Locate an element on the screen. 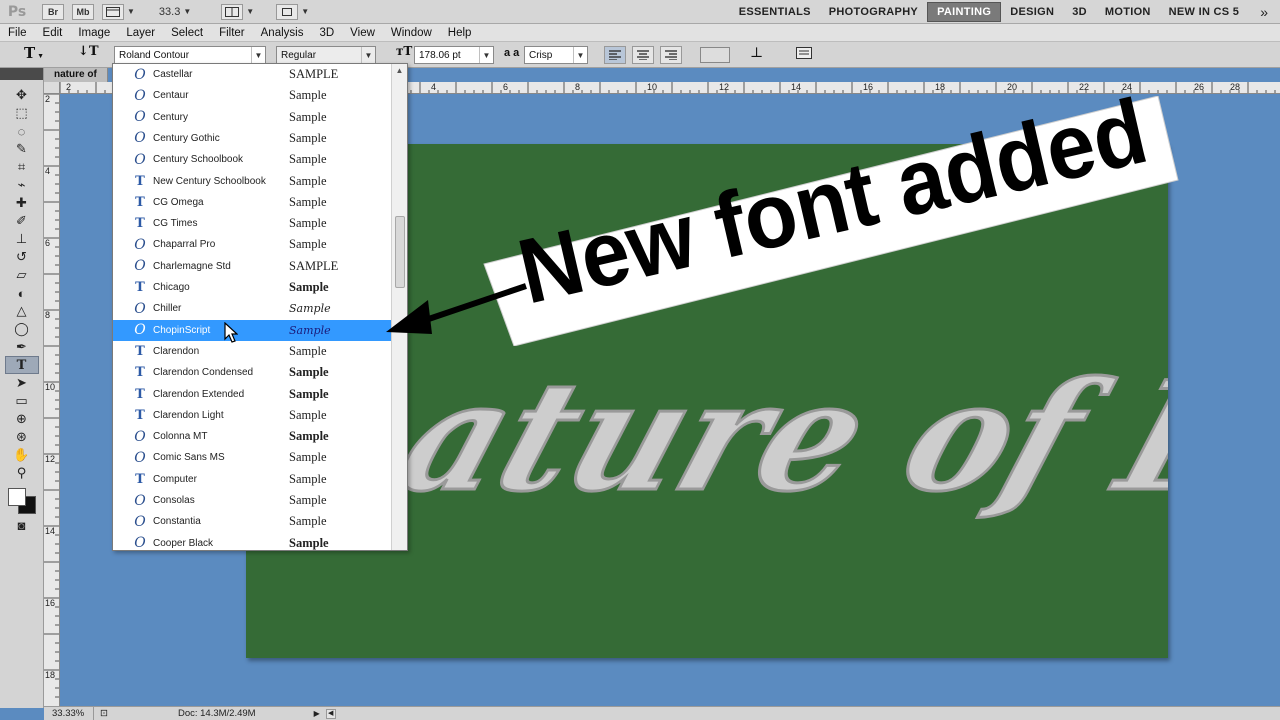 The height and width of the screenshot is (720, 1280). workspace-new-in-cs5: NEW IN CS 5 is located at coordinates (1204, 12).